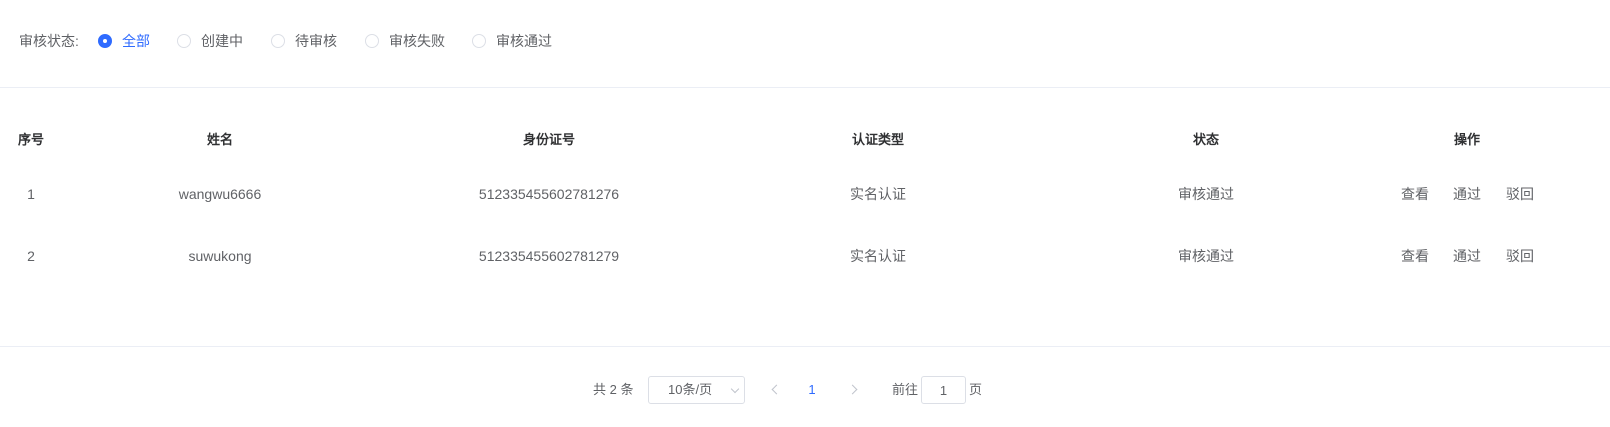 This screenshot has height=427, width=1610. What do you see at coordinates (735, 389) in the screenshot?
I see `chevron-down-icon` at bounding box center [735, 389].